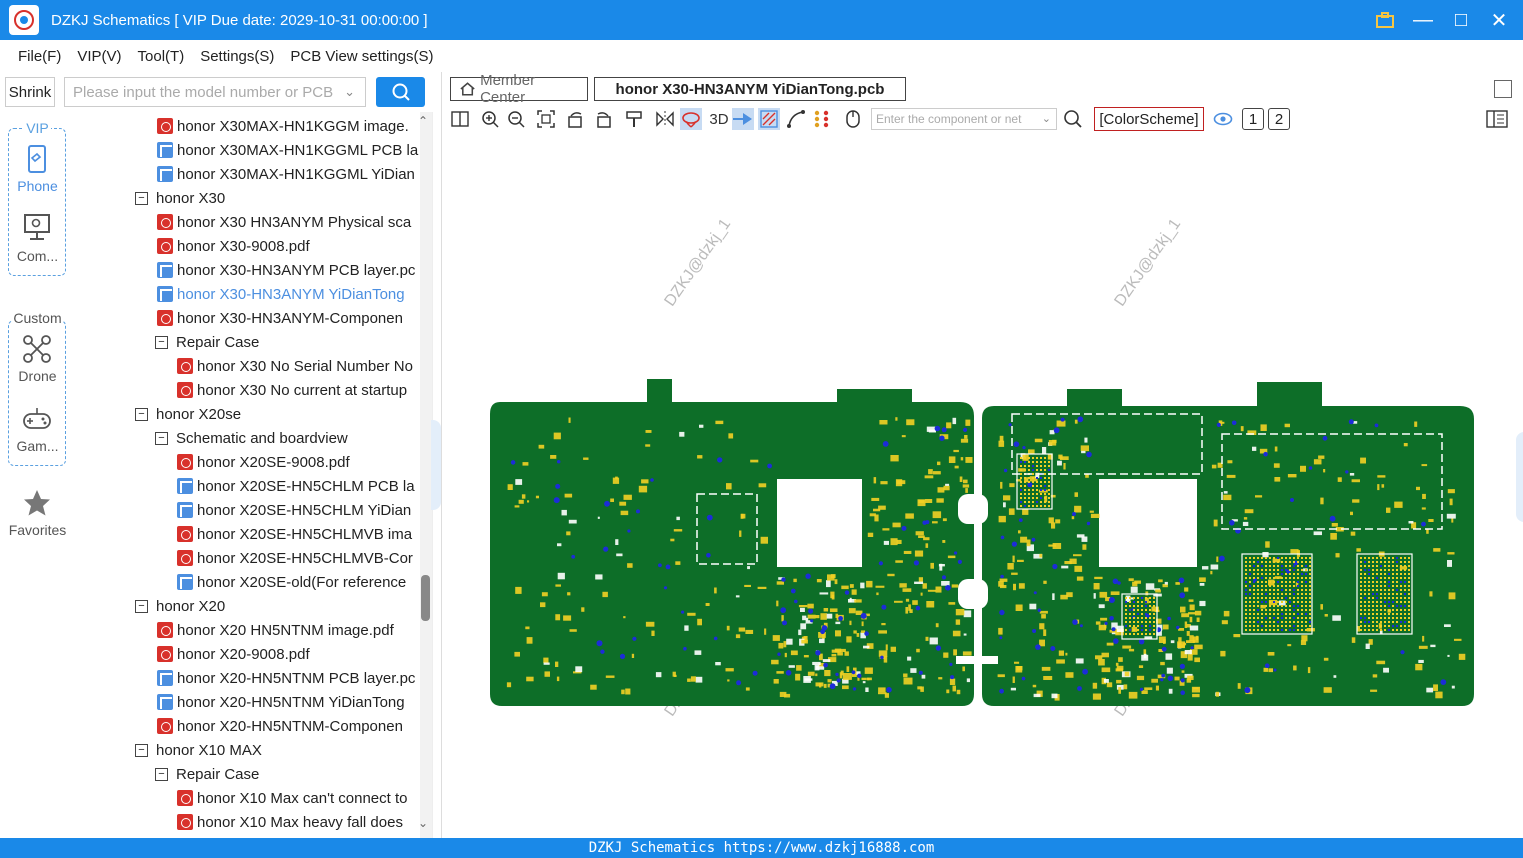 The height and width of the screenshot is (858, 1523). I want to click on net-highlight-icon, so click(691, 119).